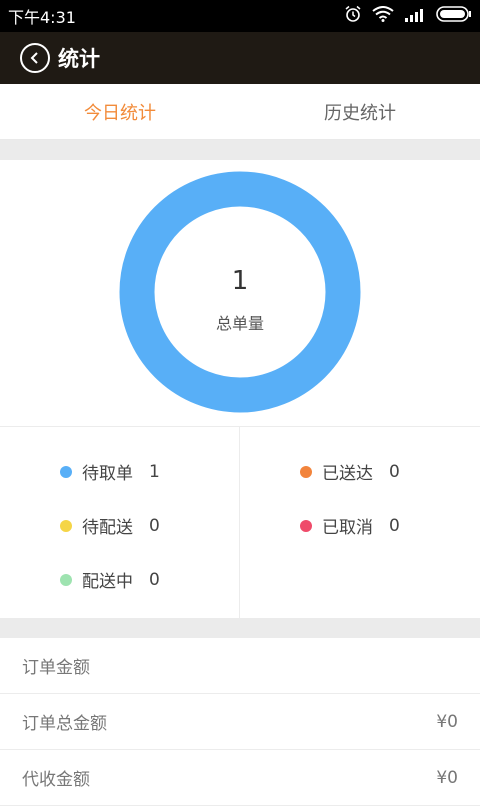 This screenshot has height=806, width=480. Describe the element at coordinates (56, 668) in the screenshot. I see `section-title: 订单金额` at that location.